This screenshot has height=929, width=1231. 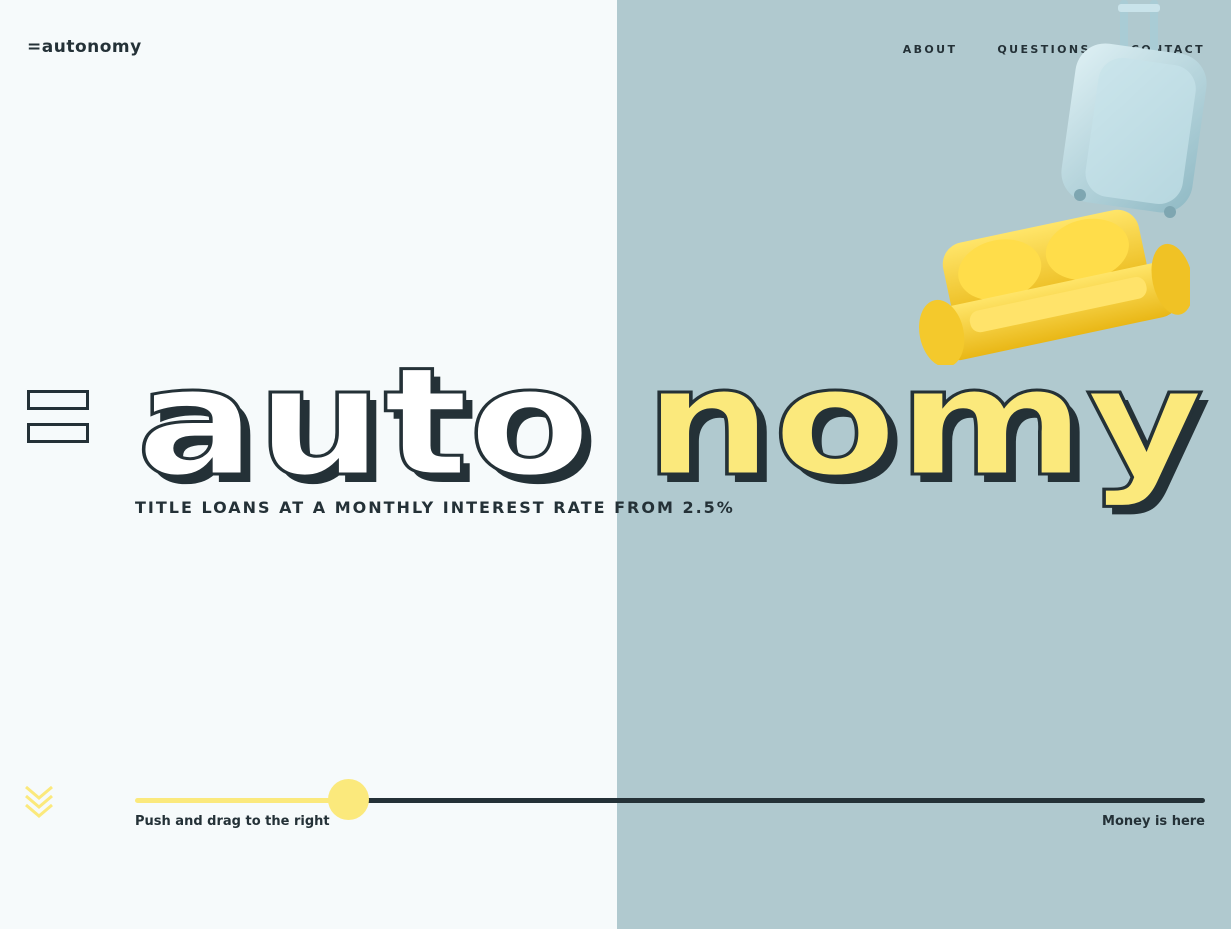 I want to click on hamburger-icon, so click(x=58, y=418).